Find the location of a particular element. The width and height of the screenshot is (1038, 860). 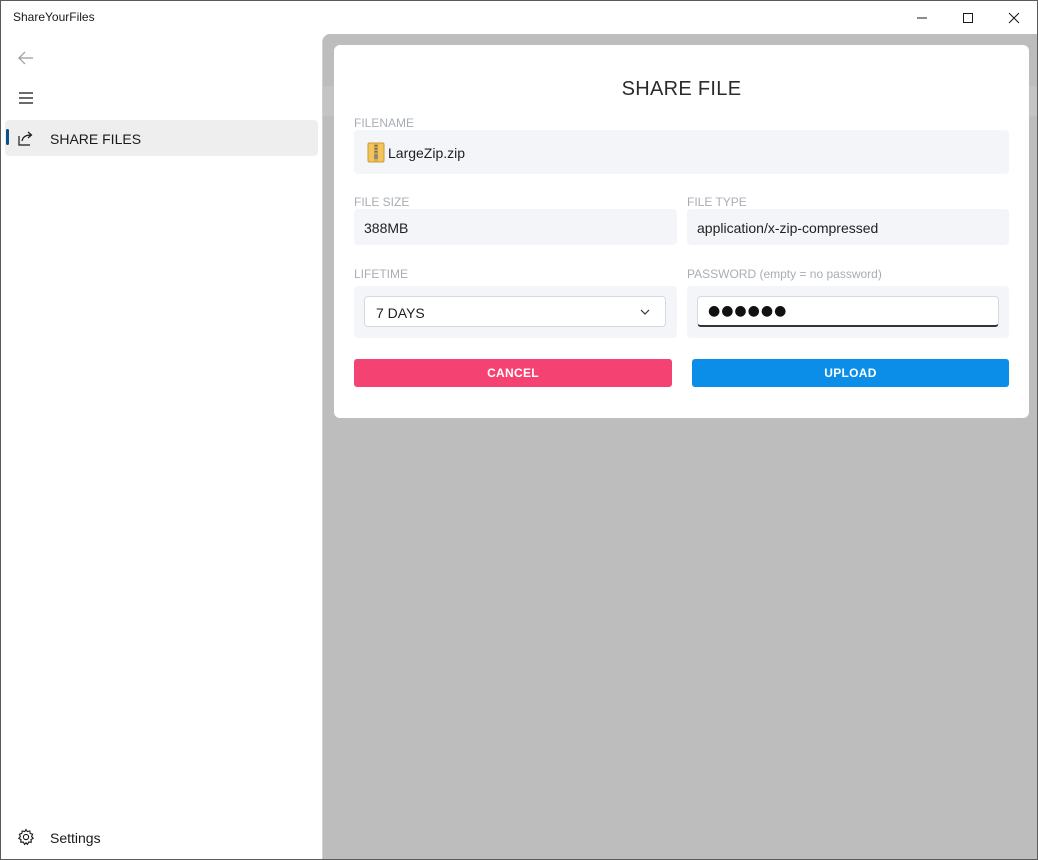

cancel-button: CANCEL is located at coordinates (513, 373).